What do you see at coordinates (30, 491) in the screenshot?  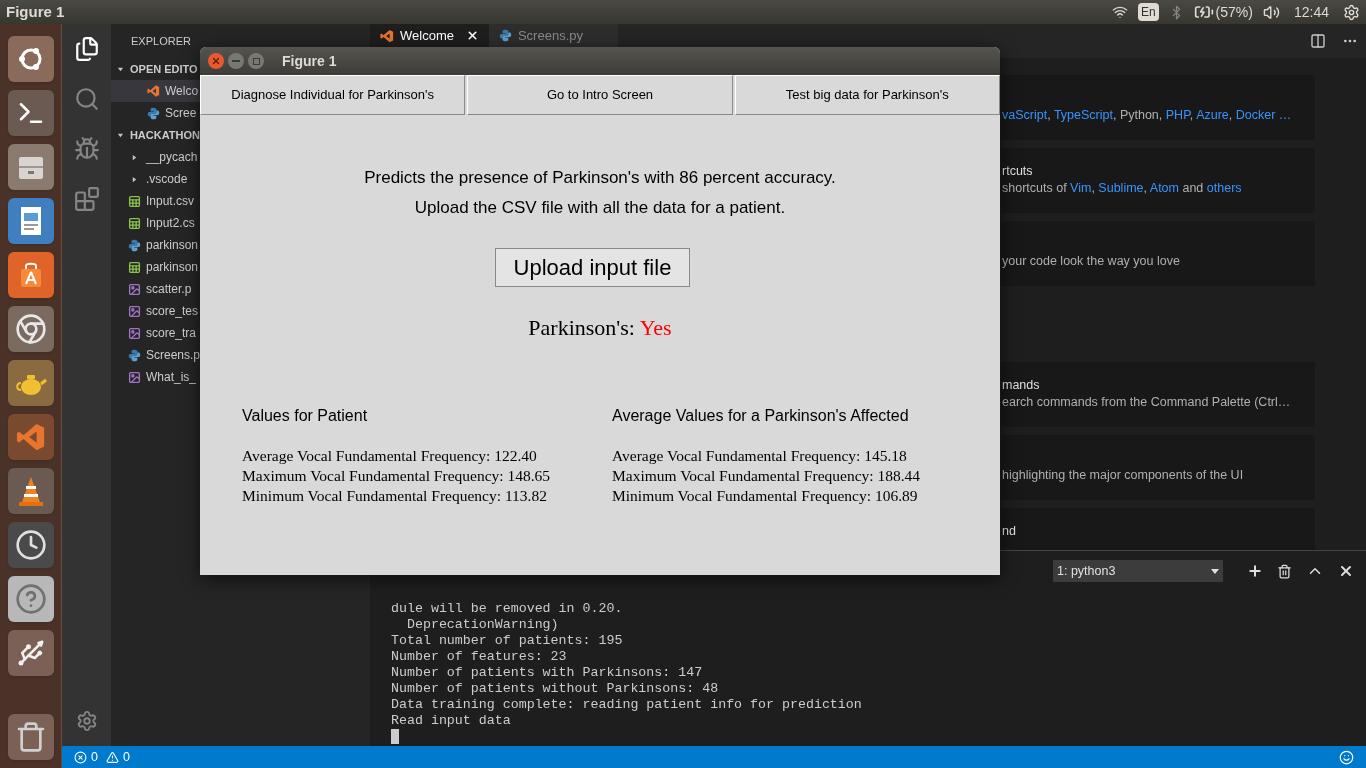 I see `traffic-cone-icon` at bounding box center [30, 491].